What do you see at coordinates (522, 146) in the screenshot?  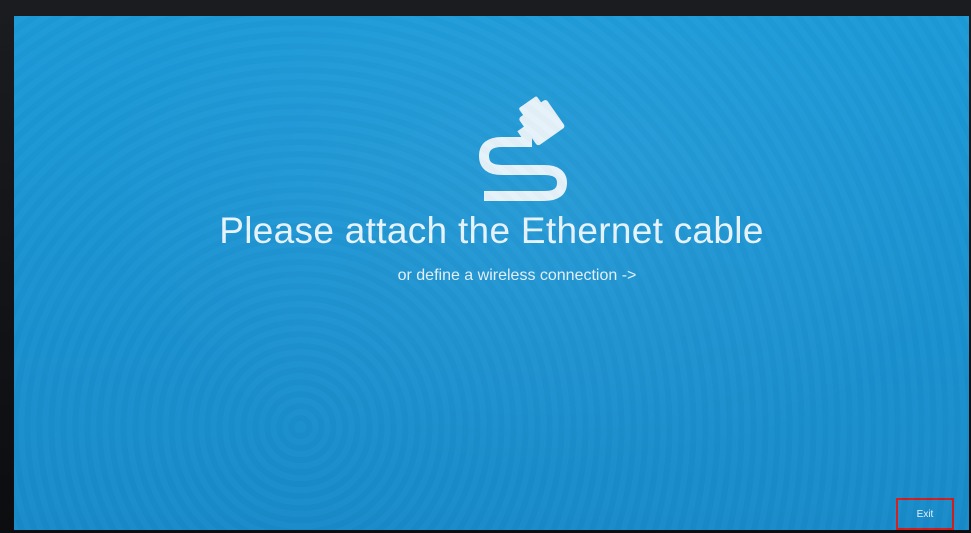 I see `ethernet-cable-icon` at bounding box center [522, 146].